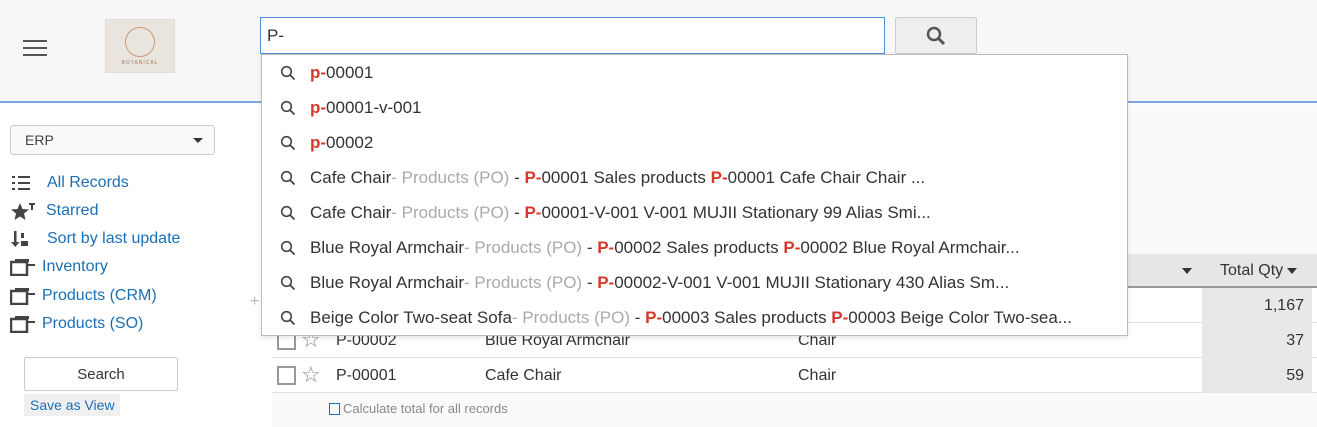 The width and height of the screenshot is (1317, 427). I want to click on sidebar-item-label: Starred, so click(72, 210).